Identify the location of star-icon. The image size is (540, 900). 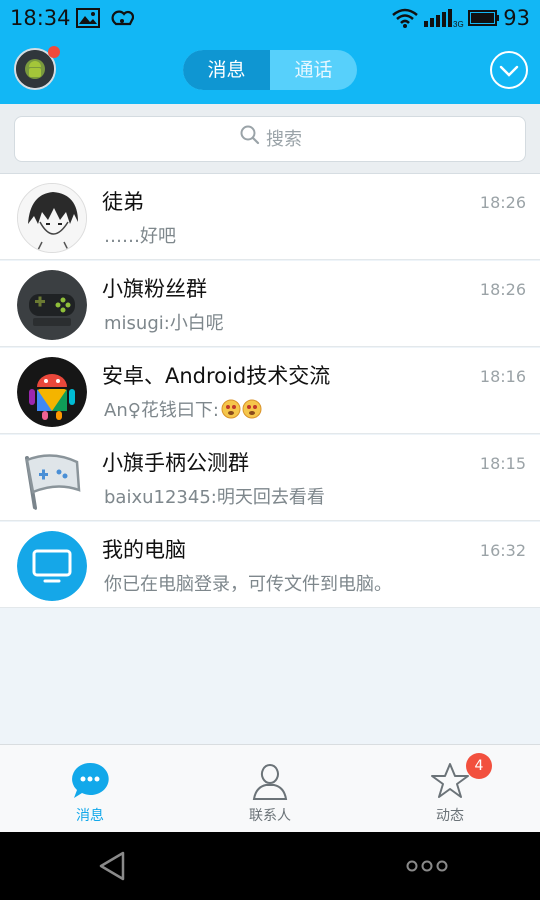
(450, 781).